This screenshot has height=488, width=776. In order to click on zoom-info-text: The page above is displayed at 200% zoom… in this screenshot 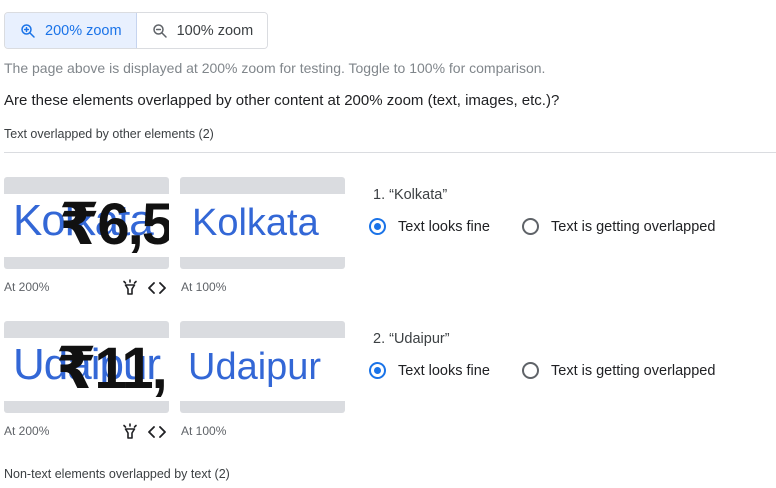, I will do `click(275, 68)`.